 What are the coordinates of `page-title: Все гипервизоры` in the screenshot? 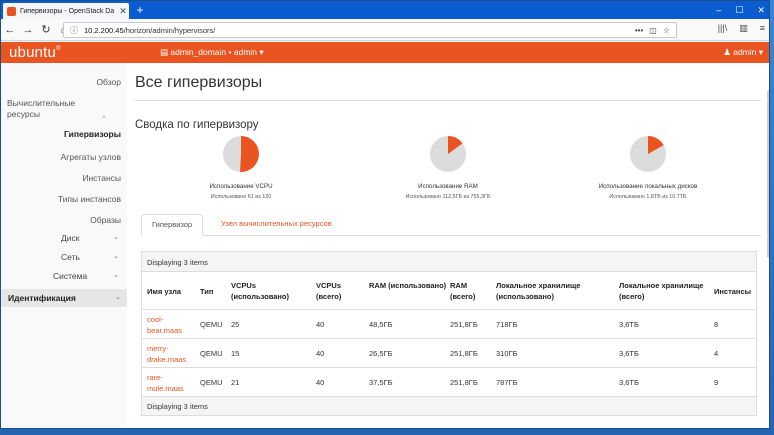 It's located at (199, 82).